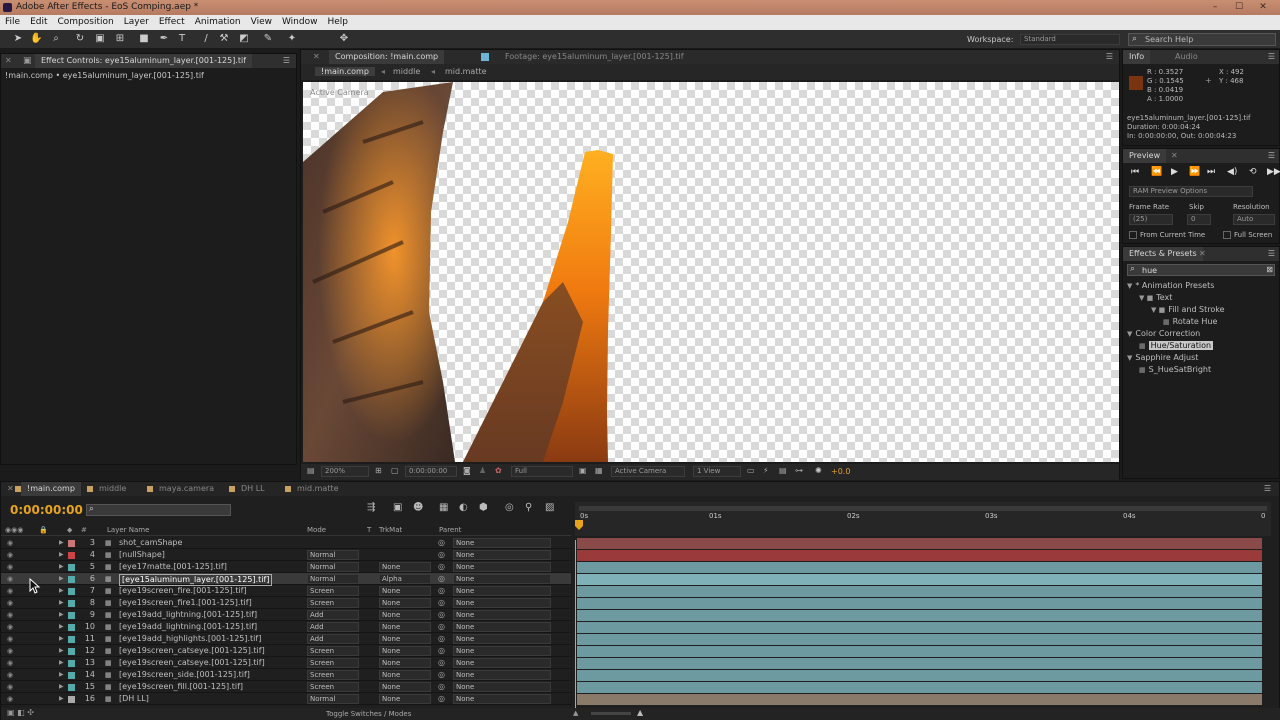  Describe the element at coordinates (12, 22) in the screenshot. I see `menu-file: File` at that location.